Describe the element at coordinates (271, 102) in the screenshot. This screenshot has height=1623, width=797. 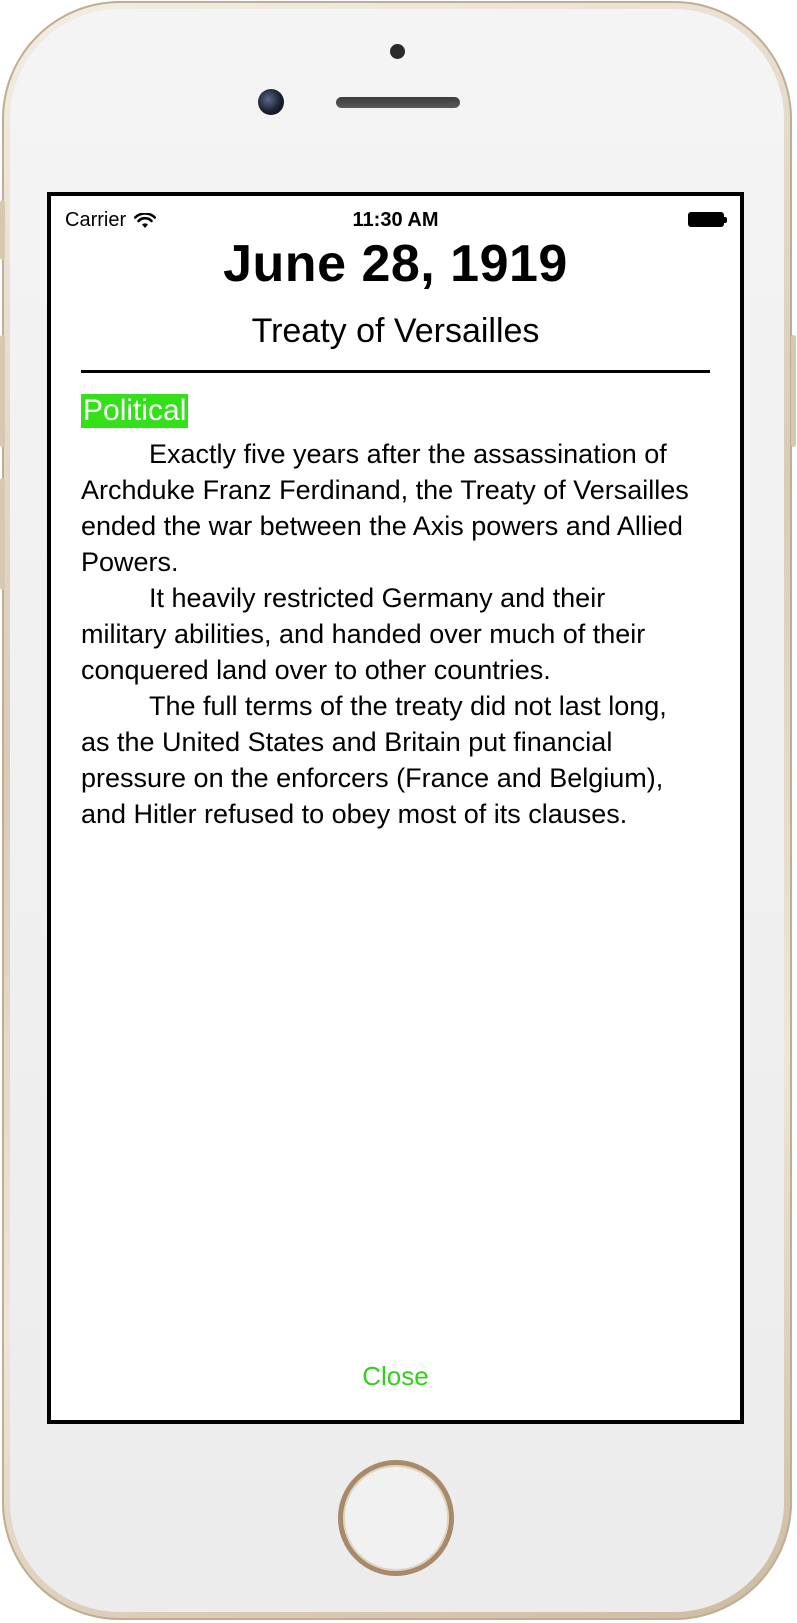
I see `front-camera-icon` at that location.